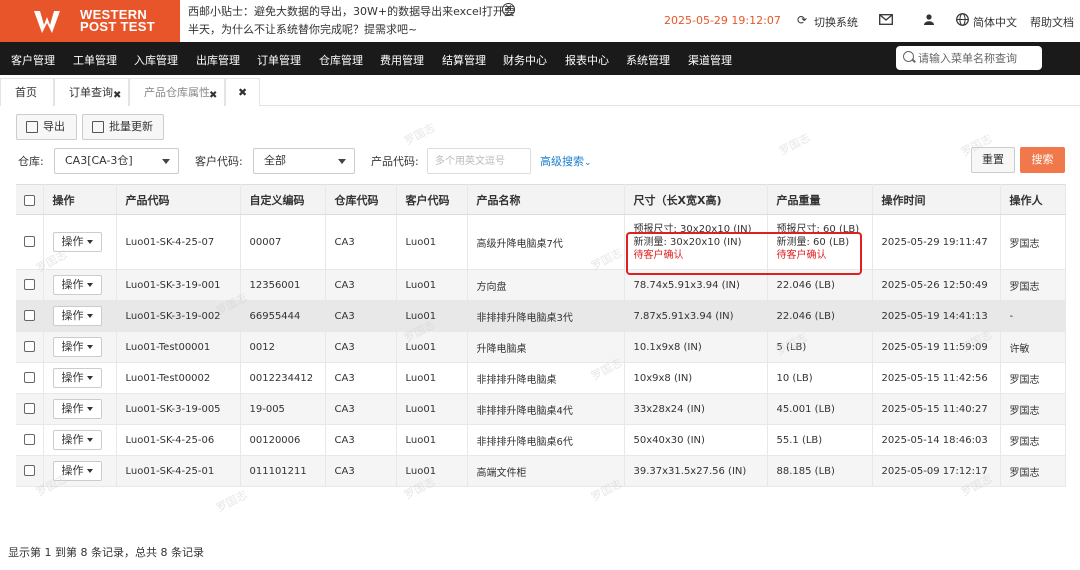  What do you see at coordinates (993, 160) in the screenshot?
I see `reset-button: 重置` at bounding box center [993, 160].